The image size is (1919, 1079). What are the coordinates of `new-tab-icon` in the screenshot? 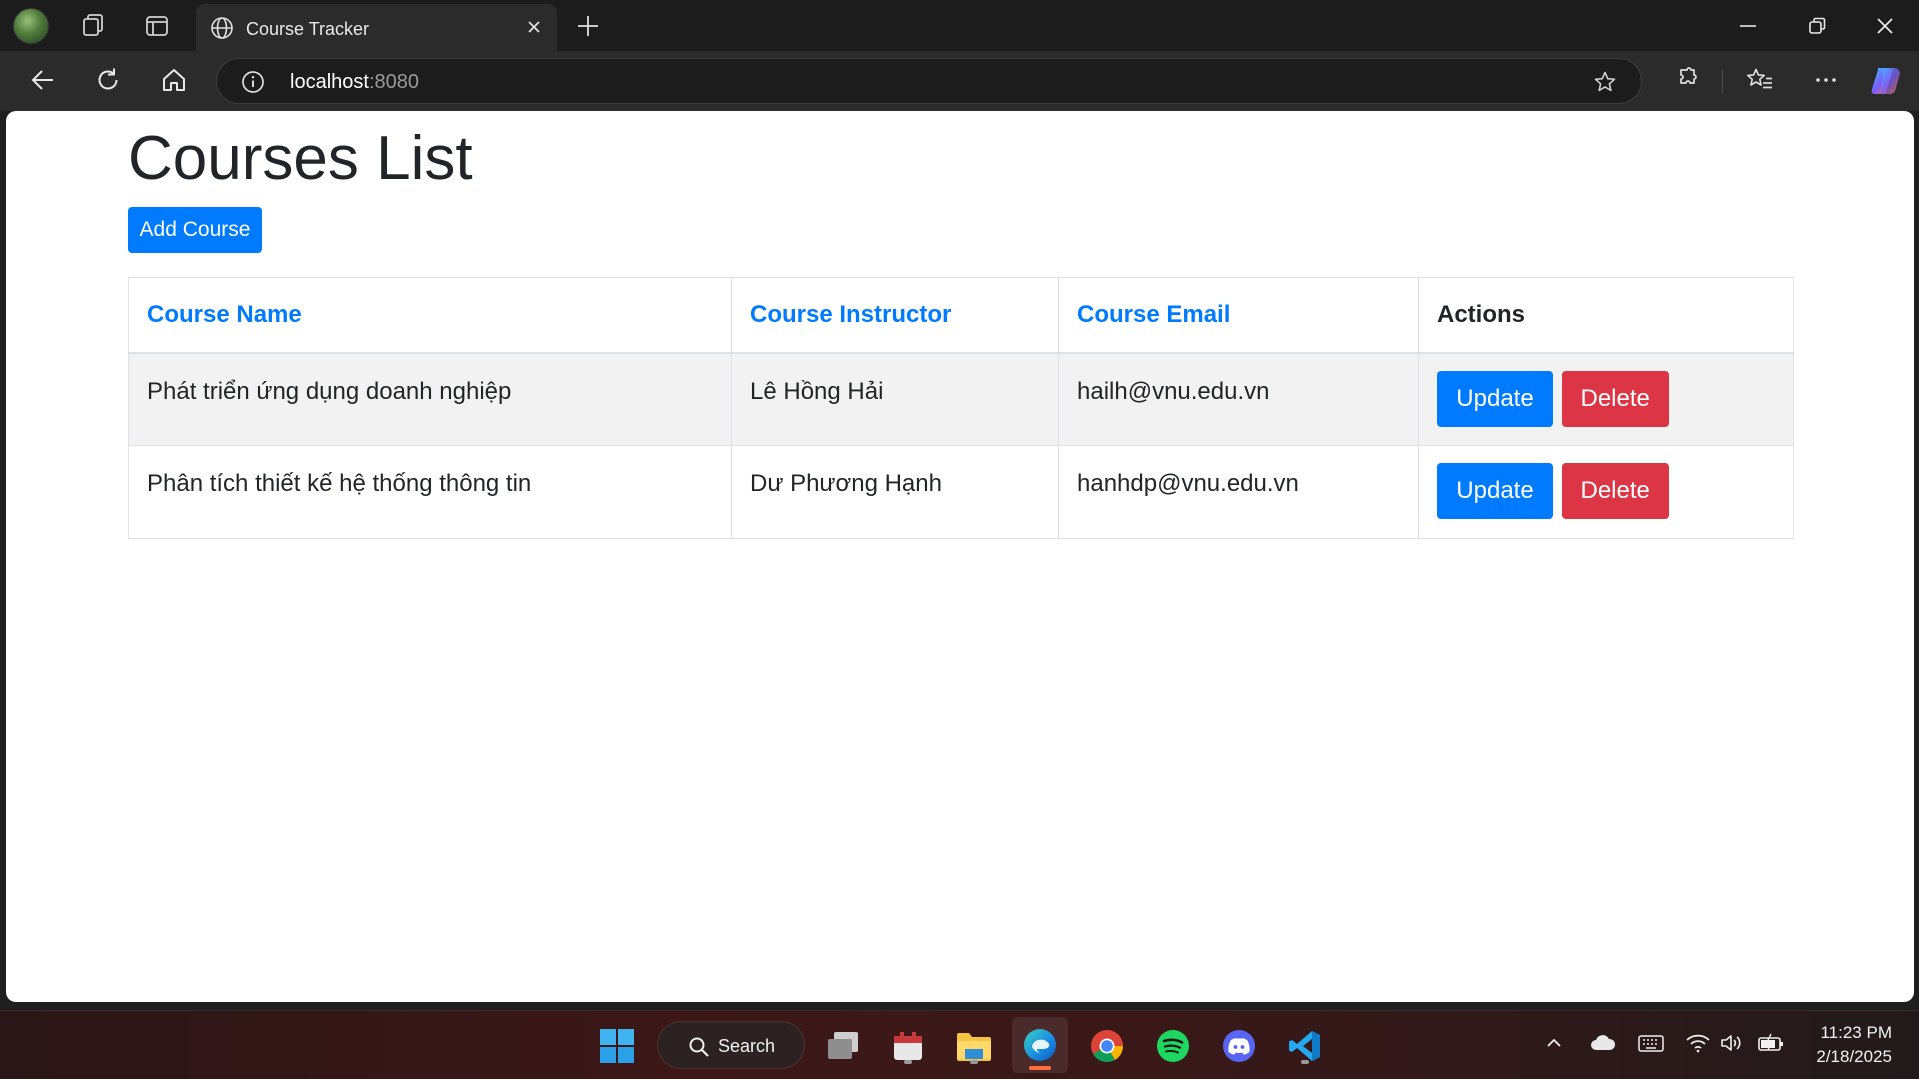 It's located at (588, 26).